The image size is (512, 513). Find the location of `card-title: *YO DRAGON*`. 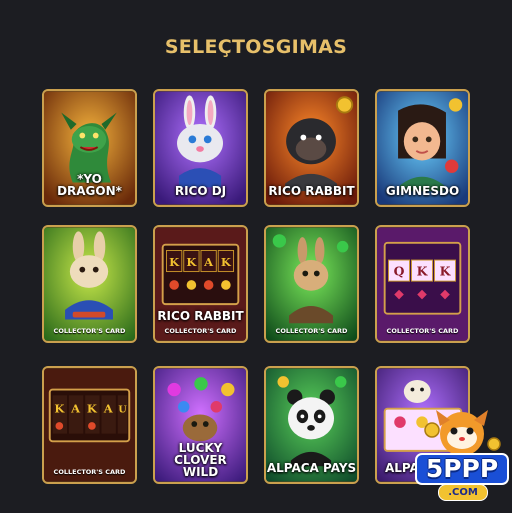

card-title: *YO DRAGON* is located at coordinates (89, 185).